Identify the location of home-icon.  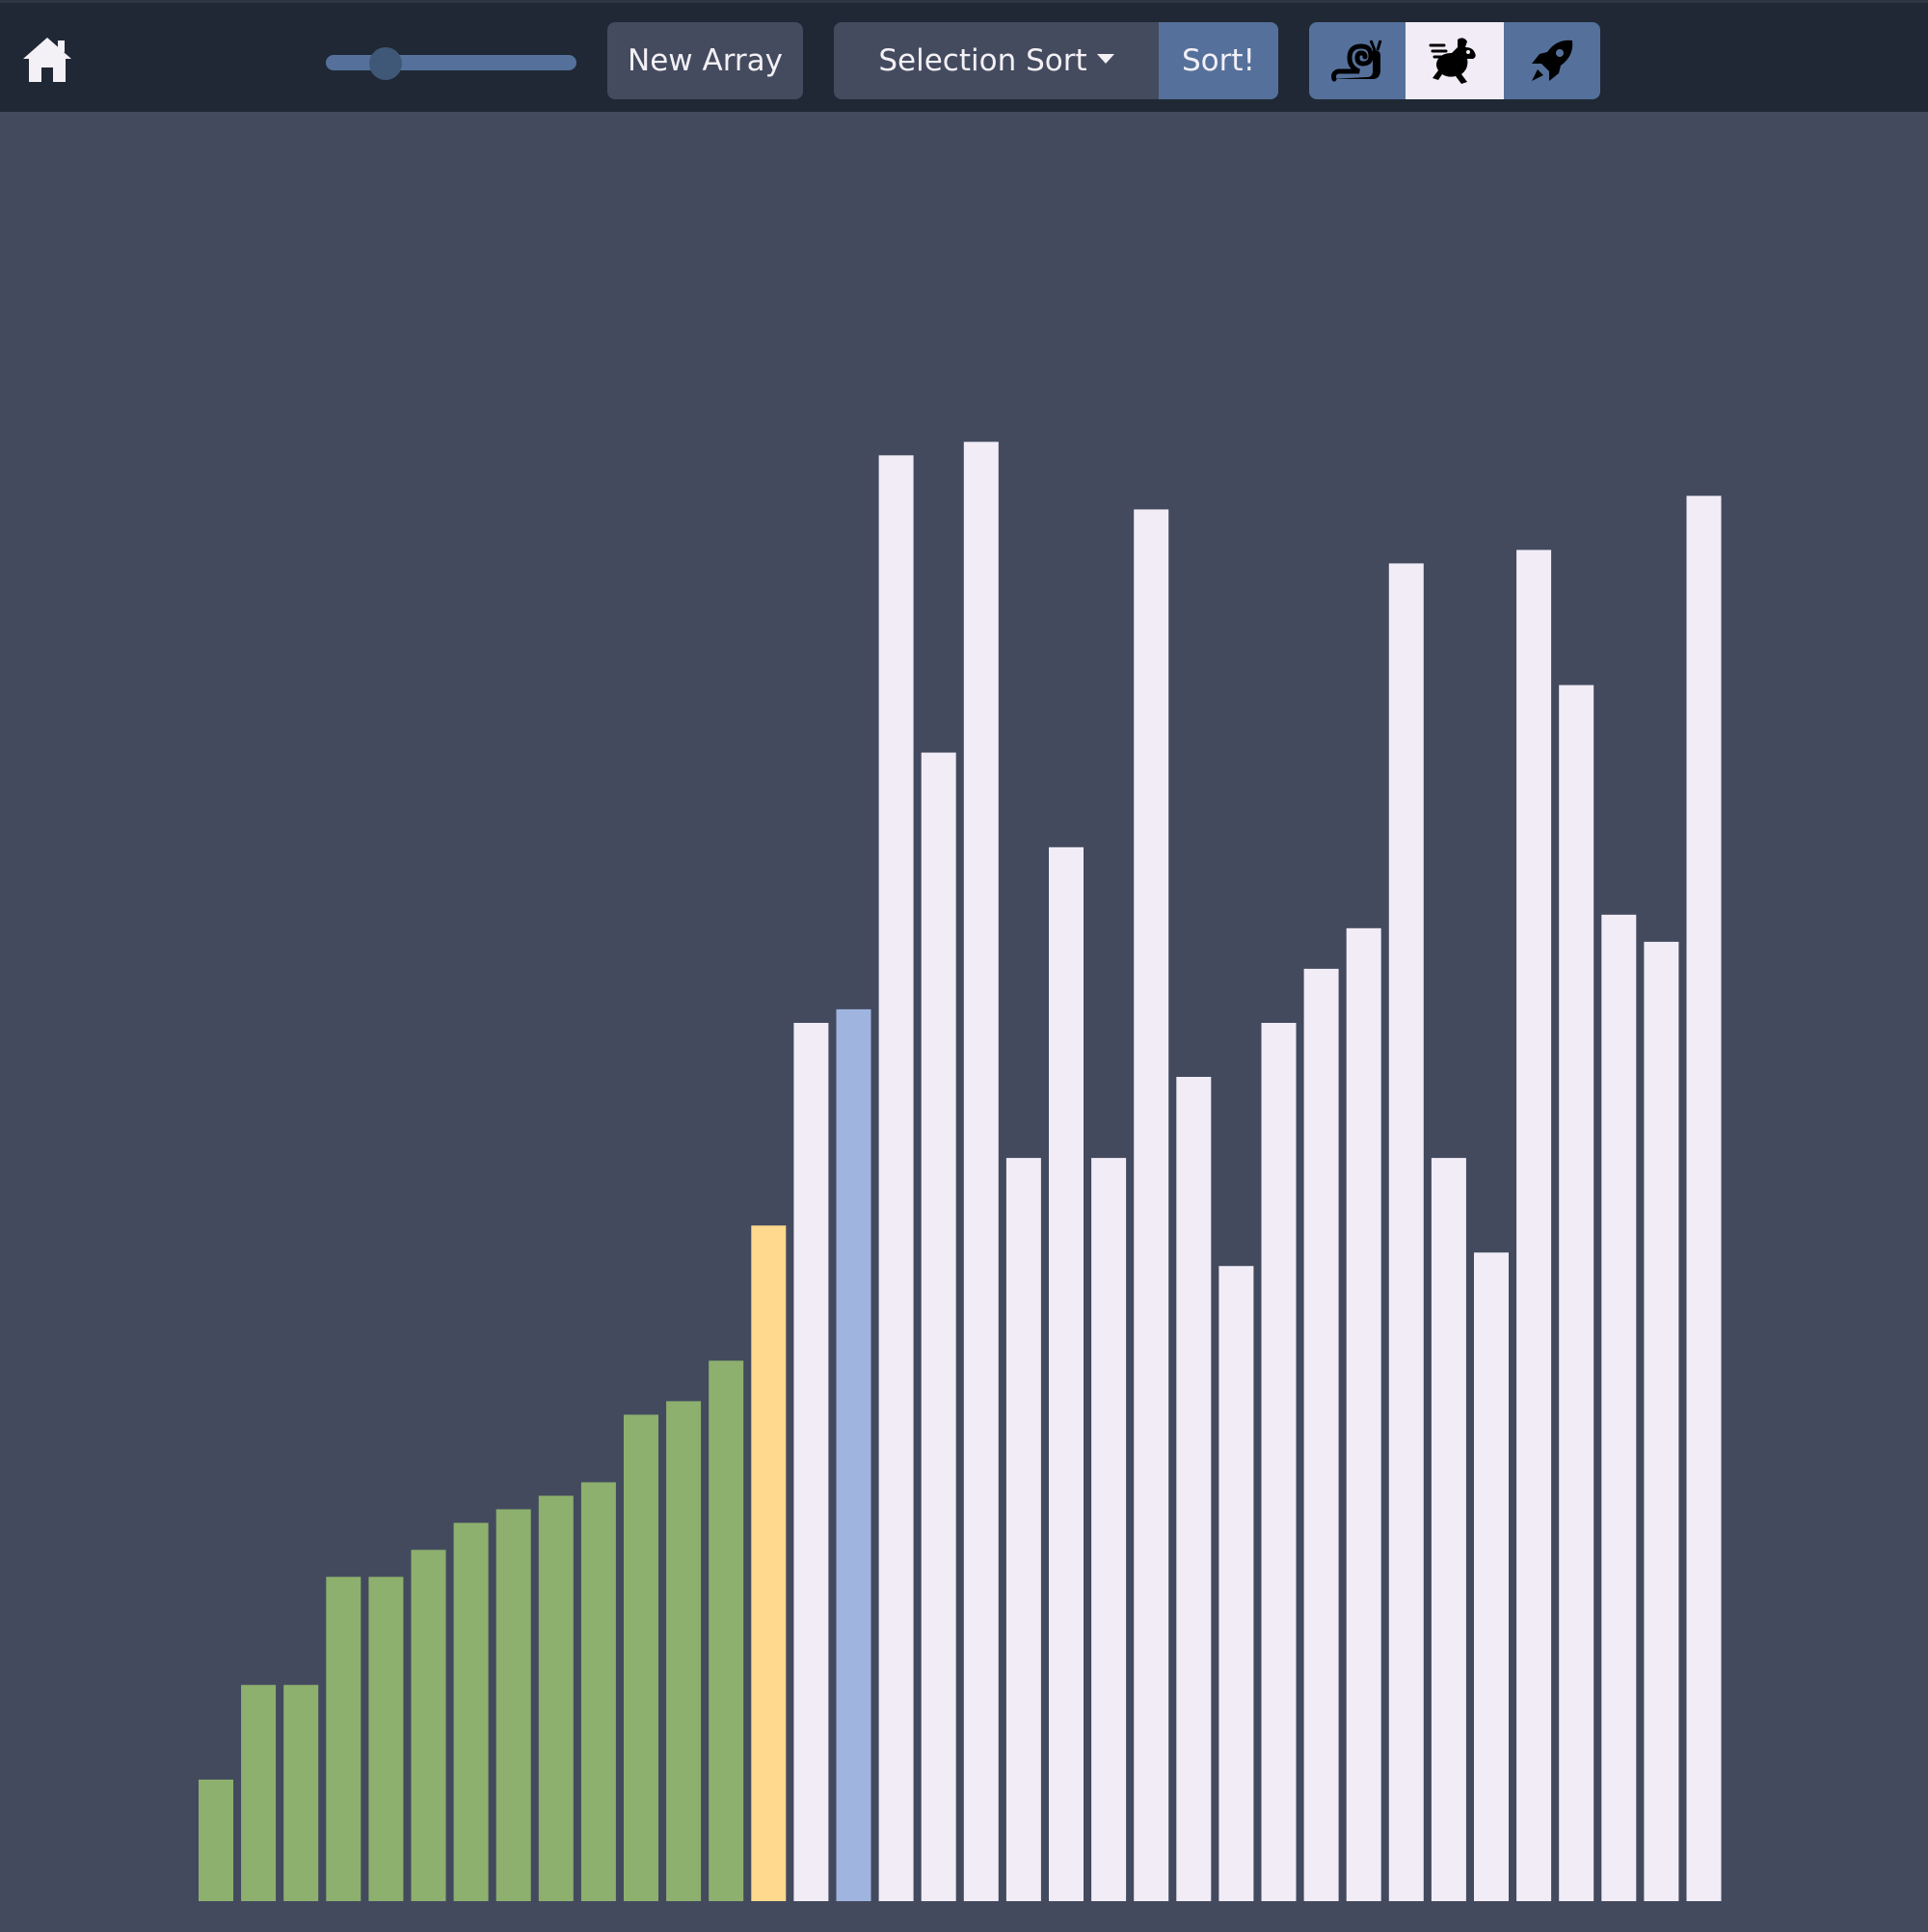
(47, 60).